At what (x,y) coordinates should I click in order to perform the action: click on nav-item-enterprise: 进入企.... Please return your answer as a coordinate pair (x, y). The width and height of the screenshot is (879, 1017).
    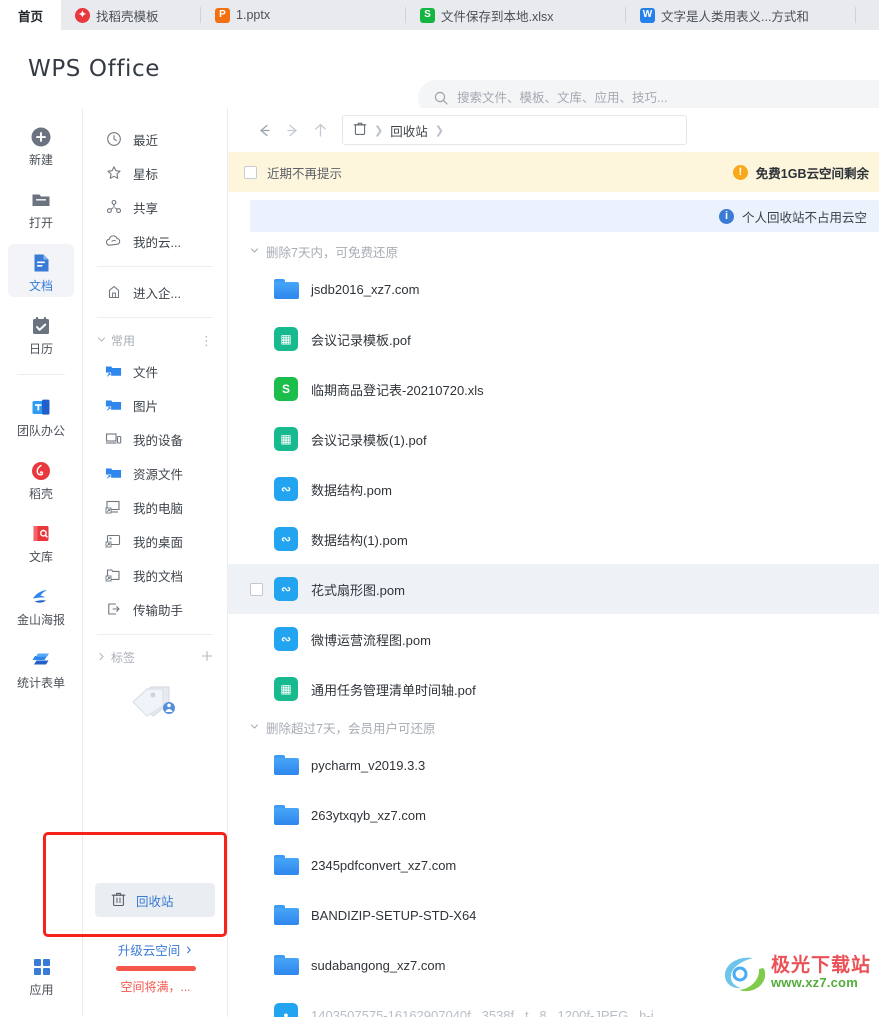
    Looking at the image, I should click on (155, 292).